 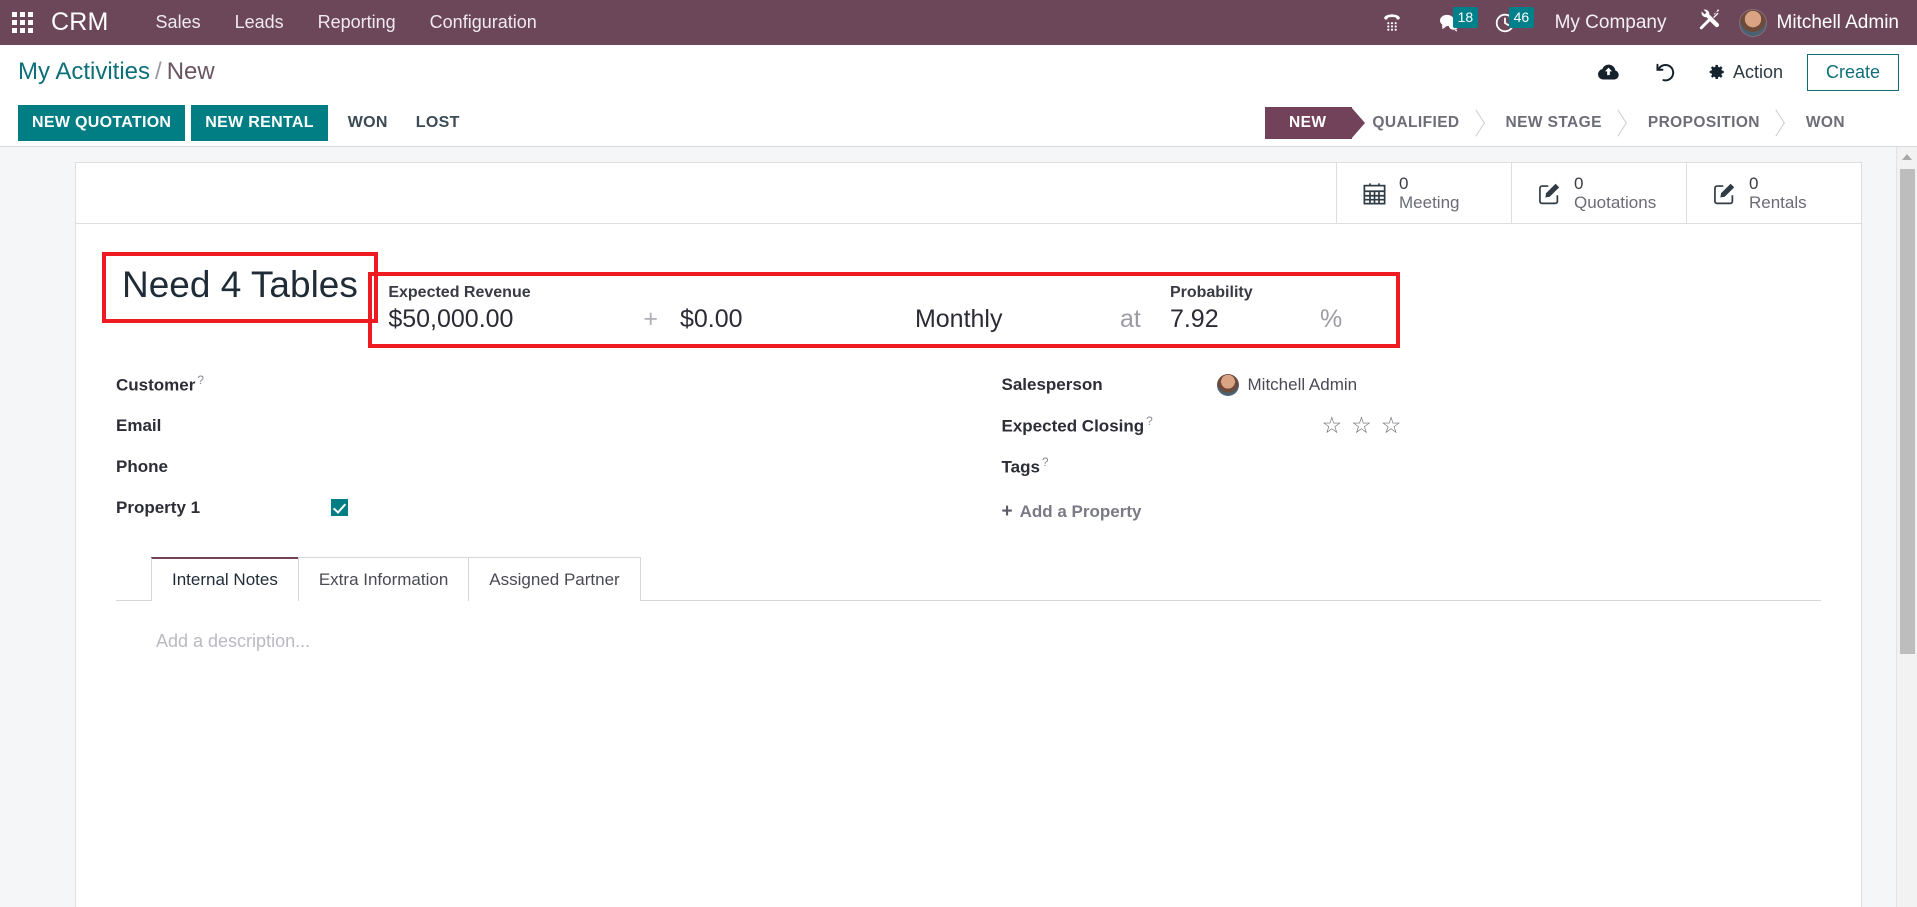 I want to click on stat-button-quotations: 0 Quotations, so click(x=1598, y=193).